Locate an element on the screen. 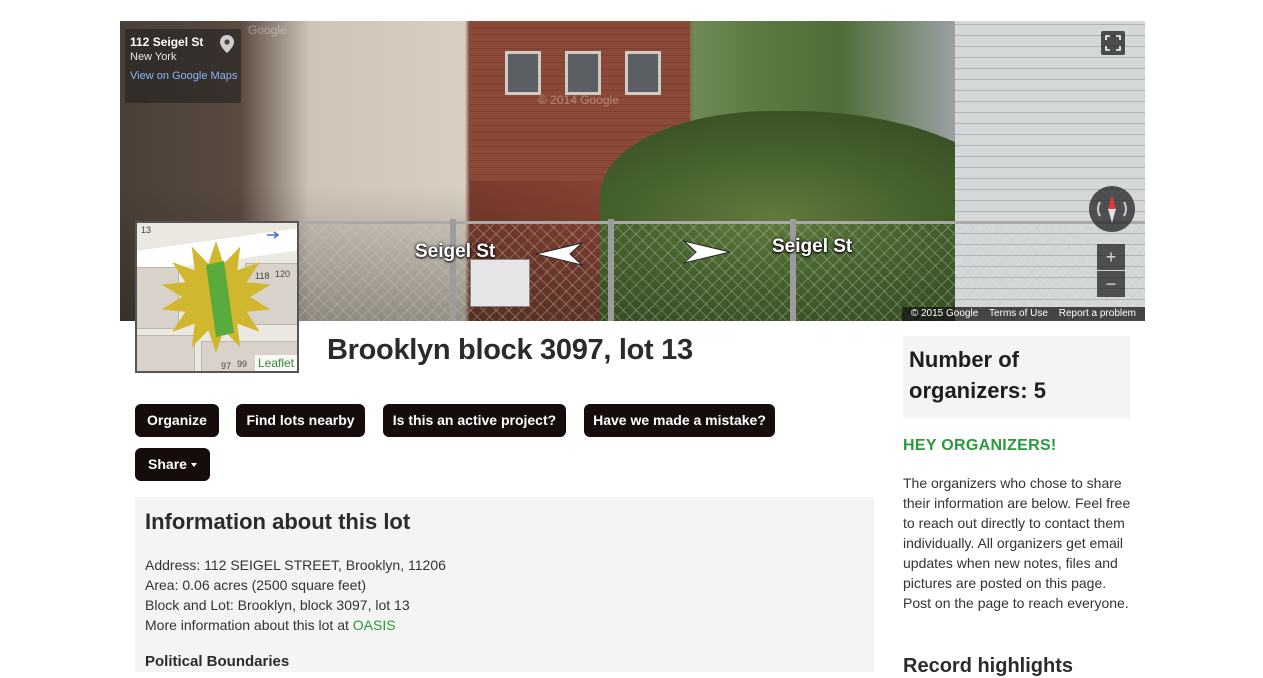  lot-number-label: 97 is located at coordinates (226, 366).